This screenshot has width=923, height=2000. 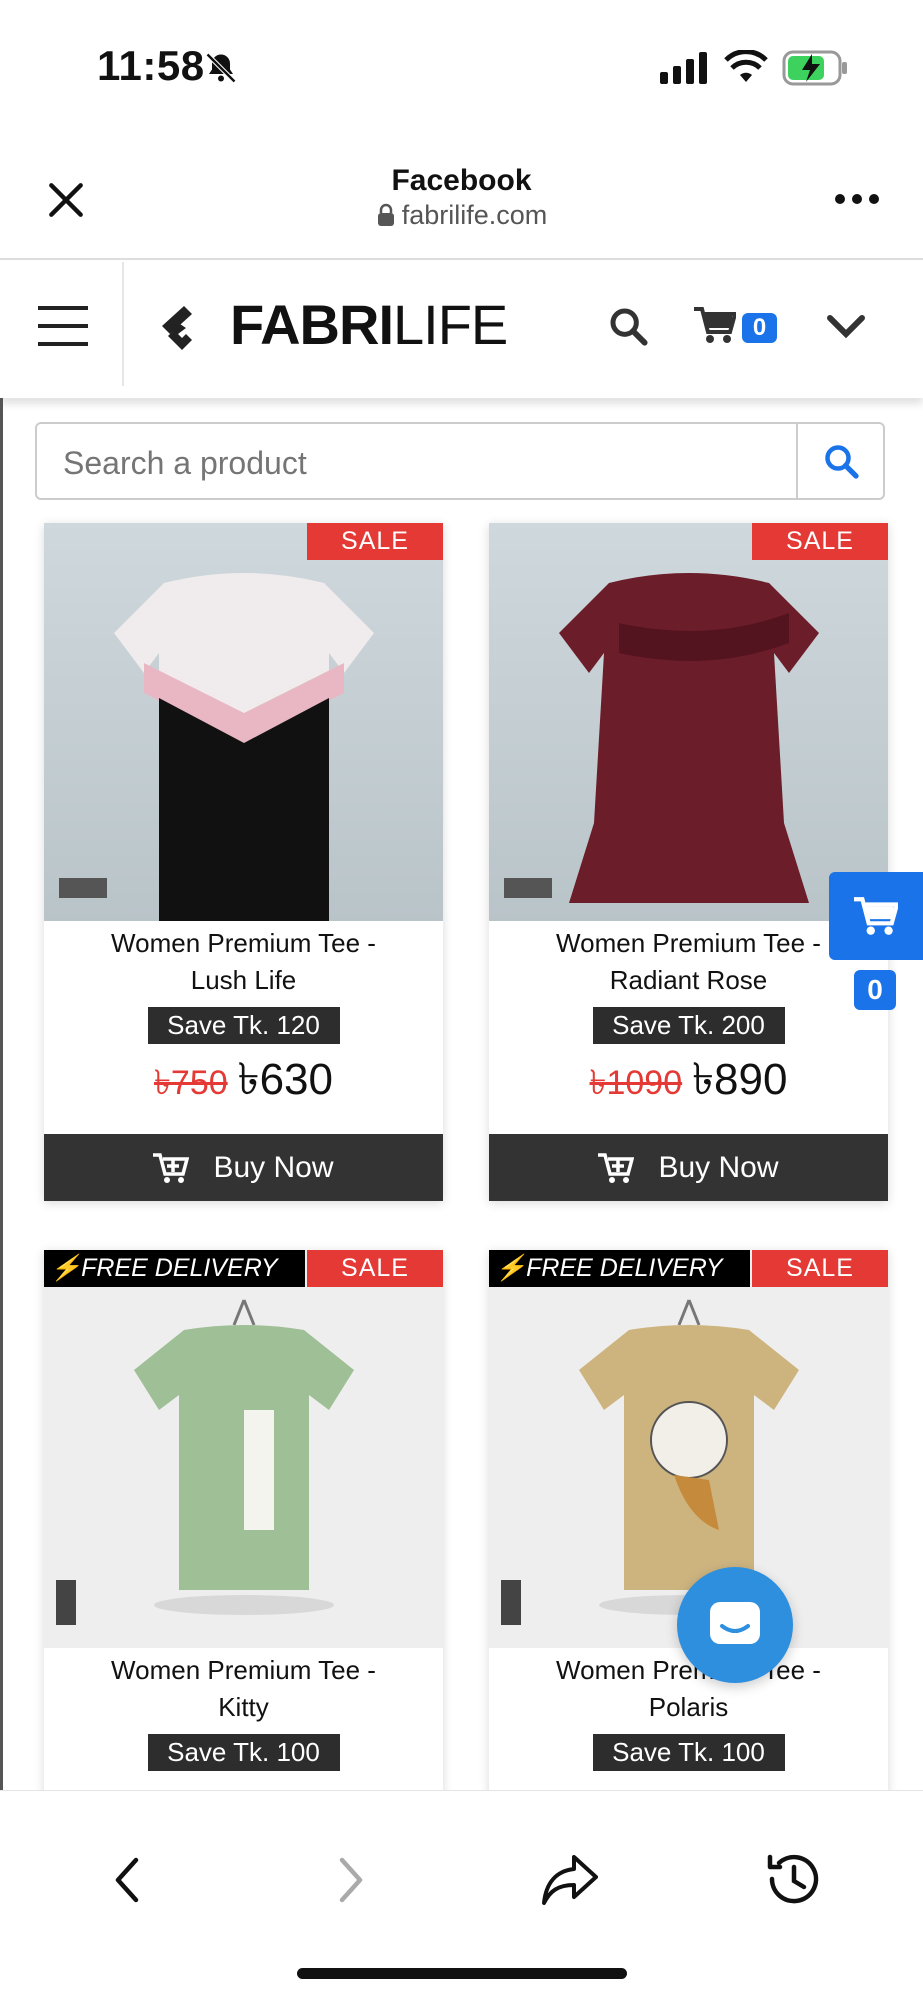 I want to click on lock-icon, so click(x=385, y=214).